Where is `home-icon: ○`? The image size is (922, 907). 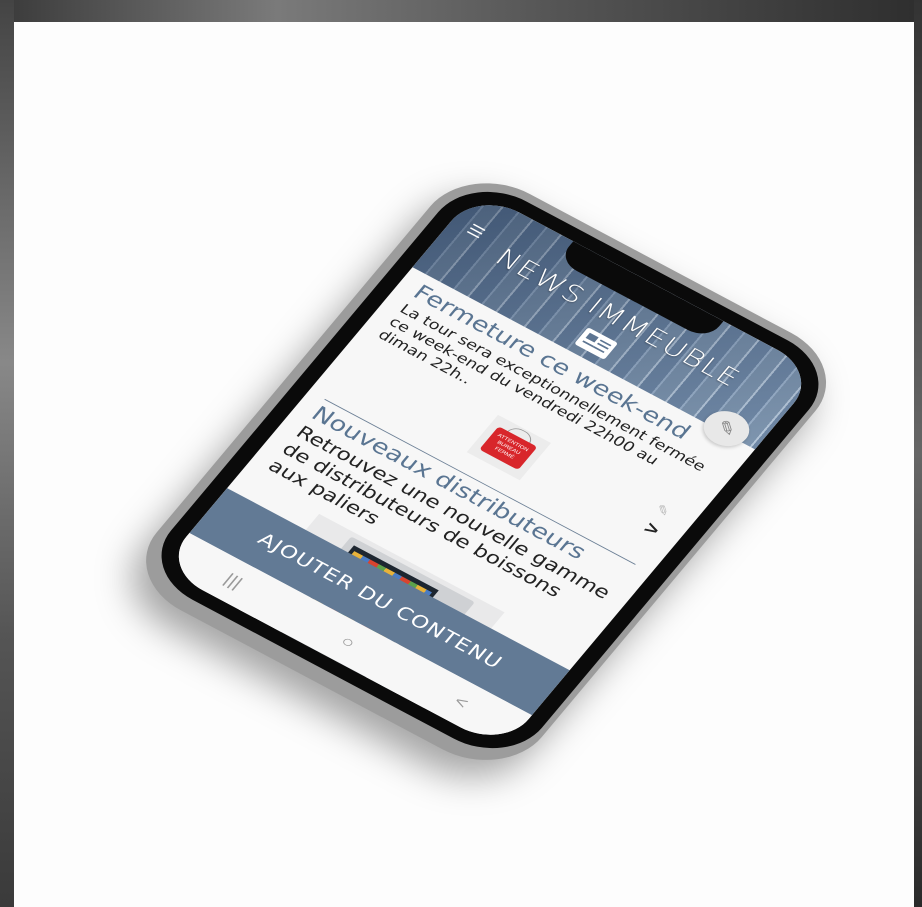
home-icon: ○ is located at coordinates (348, 642).